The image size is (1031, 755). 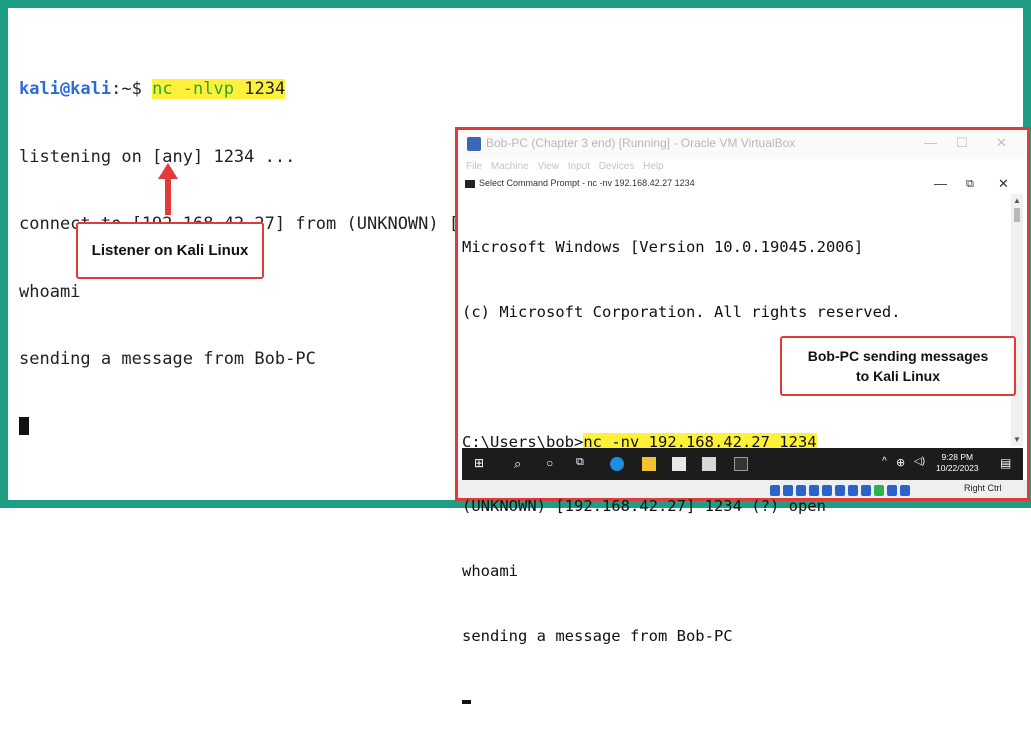 I want to click on recording-icon, so click(x=866, y=490).